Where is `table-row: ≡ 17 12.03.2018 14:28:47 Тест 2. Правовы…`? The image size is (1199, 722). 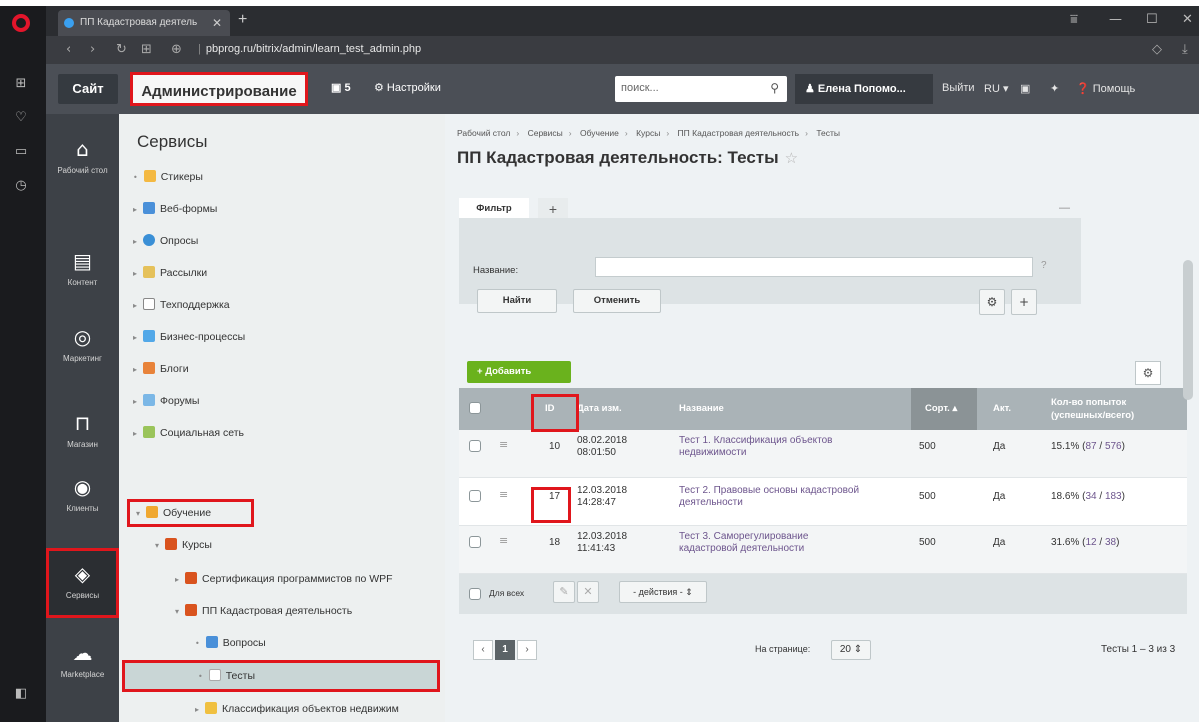 table-row: ≡ 17 12.03.2018 14:28:47 Тест 2. Правовы… is located at coordinates (823, 502).